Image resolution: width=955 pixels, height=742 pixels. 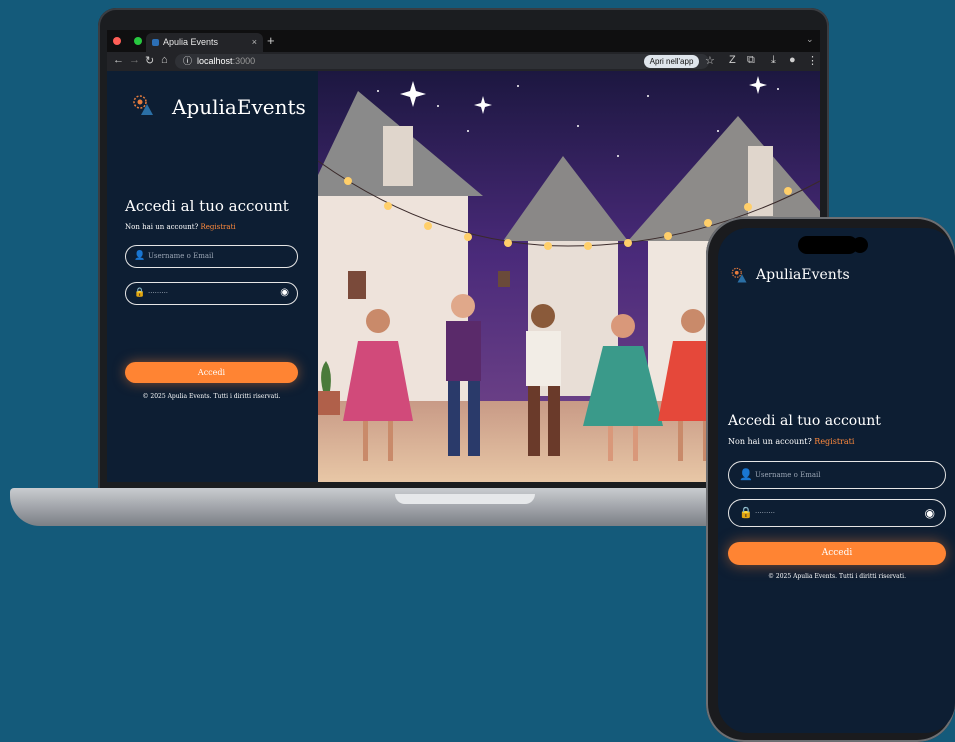 What do you see at coordinates (773, 60) in the screenshot?
I see `download-icon: ⤓` at bounding box center [773, 60].